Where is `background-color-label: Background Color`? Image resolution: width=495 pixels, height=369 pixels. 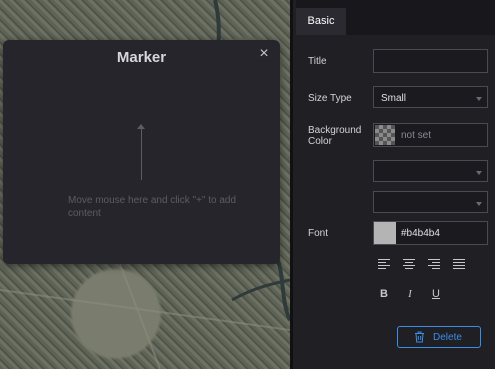 background-color-label: Background Color is located at coordinates (335, 136).